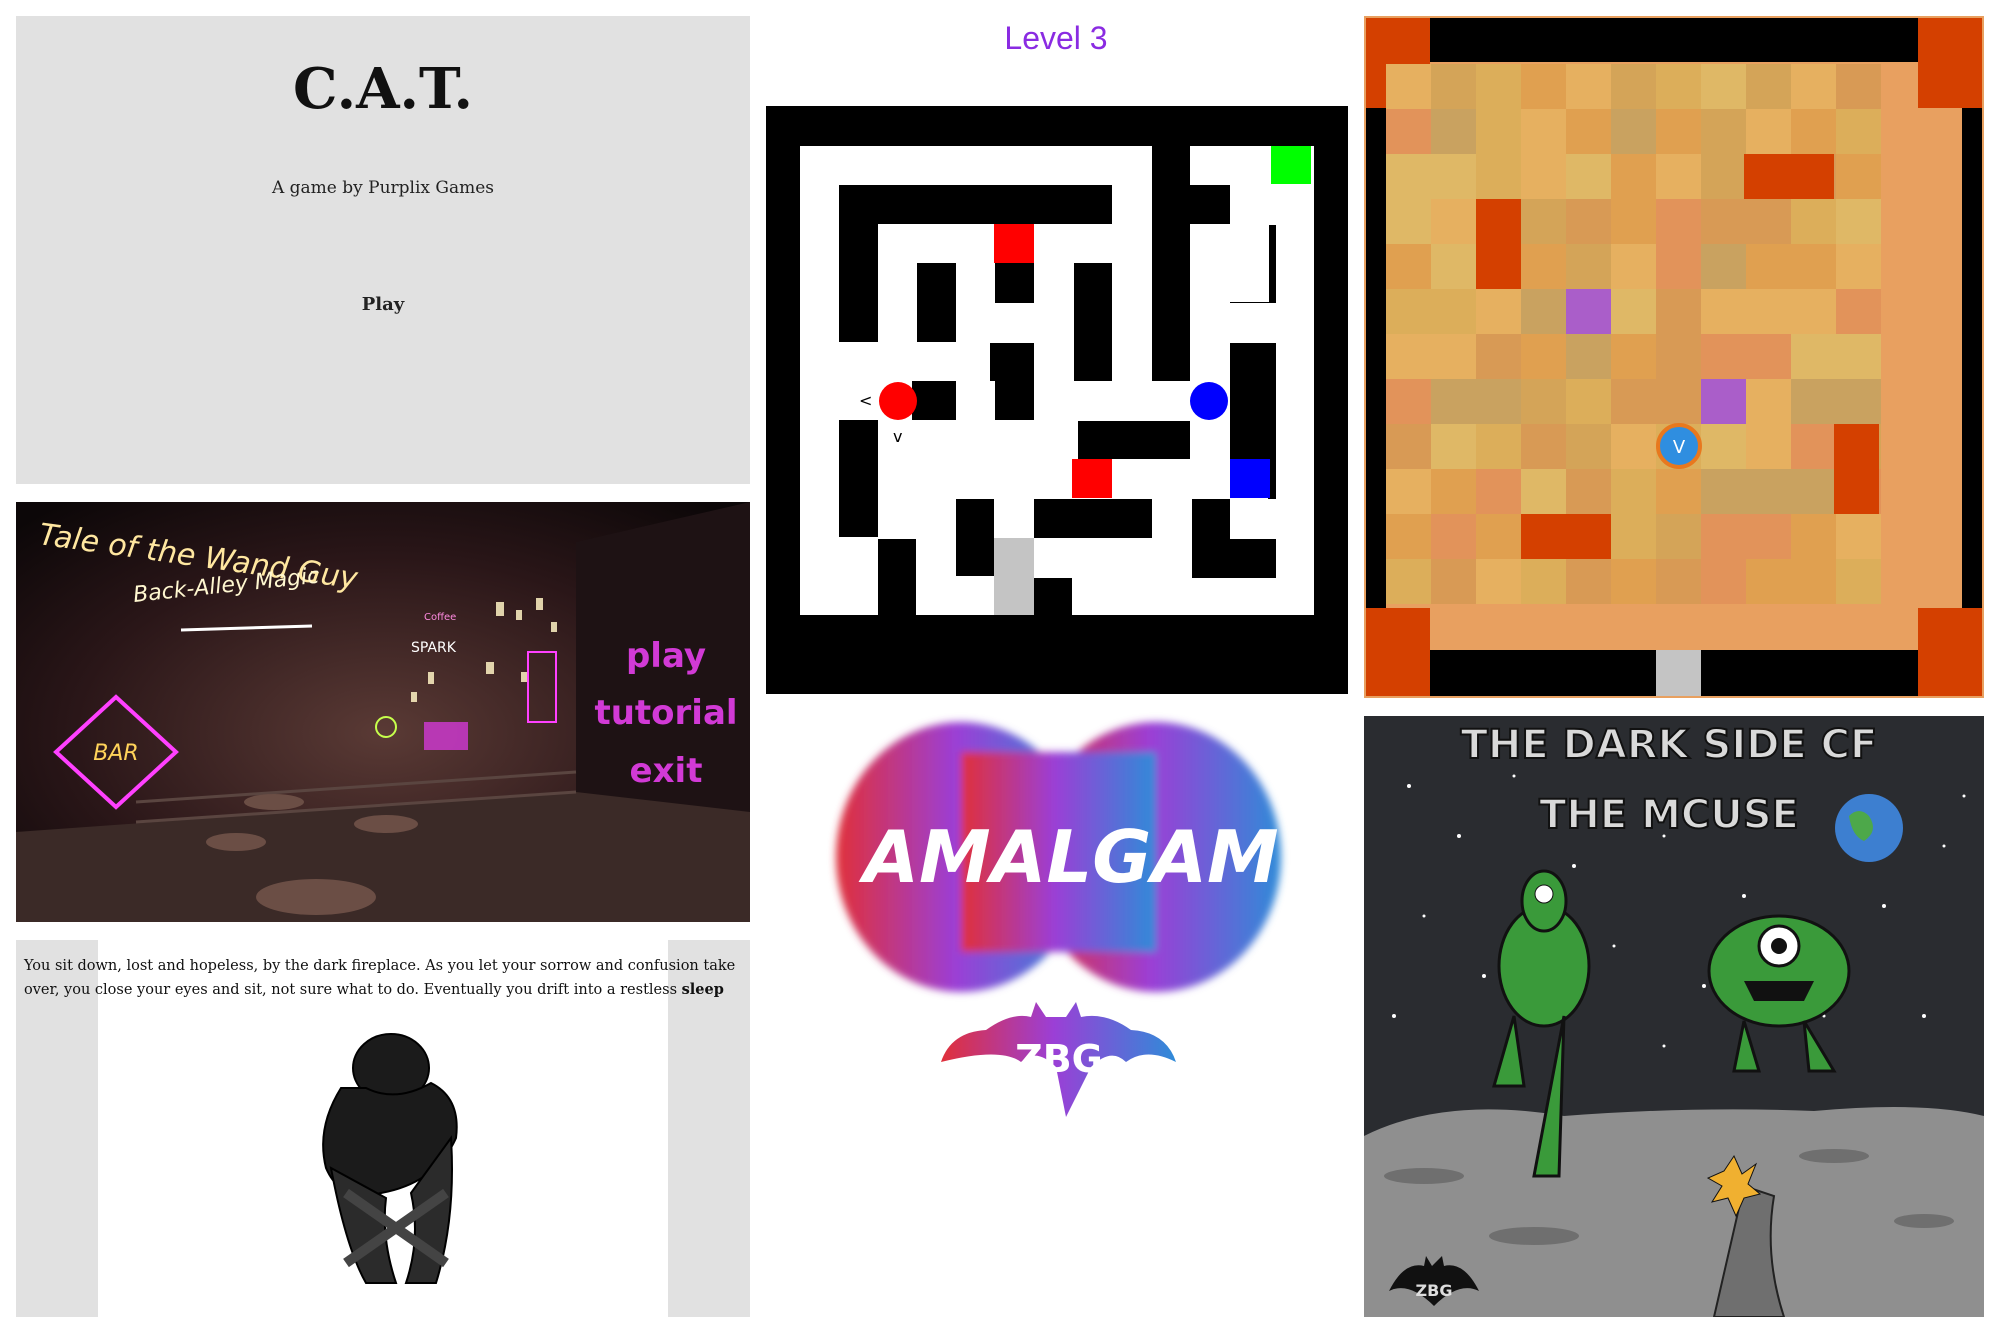  I want to click on maze-arrow-down: v, so click(897, 436).